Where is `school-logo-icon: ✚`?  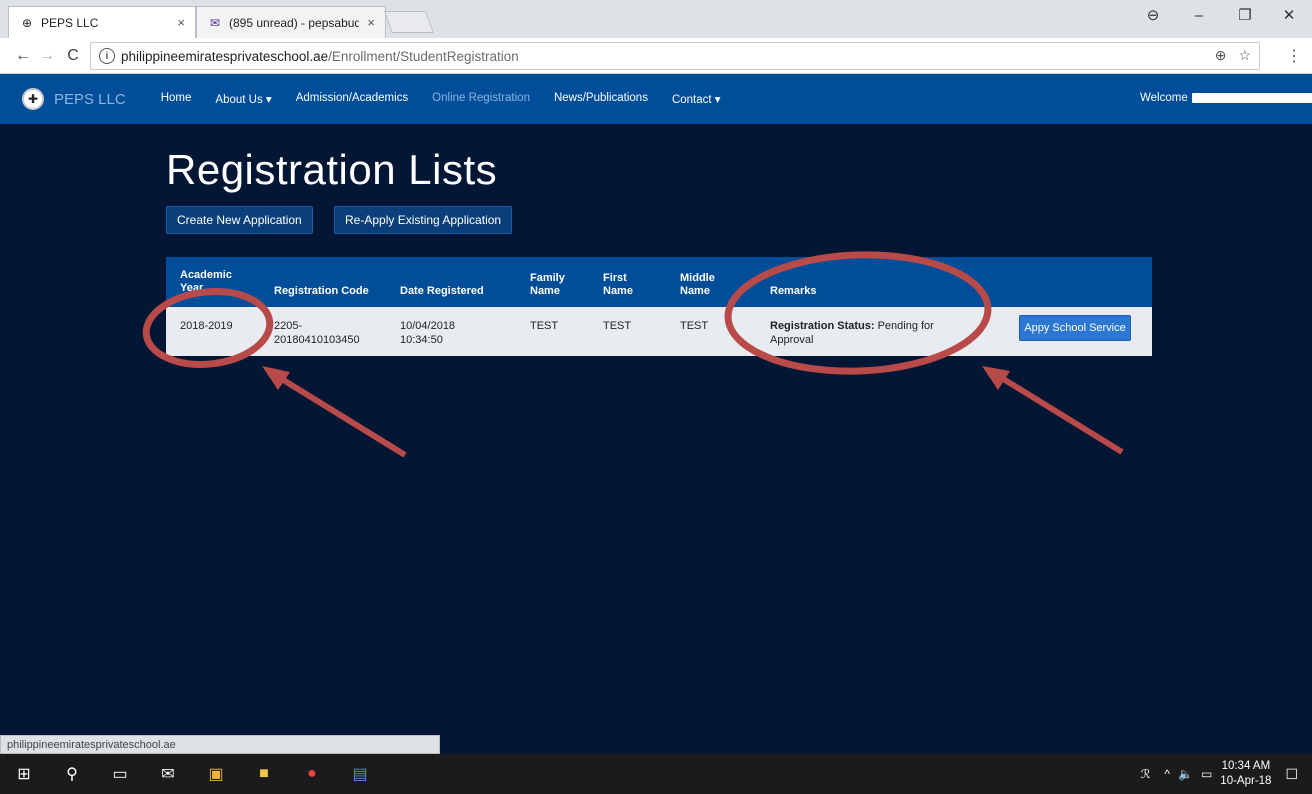 school-logo-icon: ✚ is located at coordinates (33, 99).